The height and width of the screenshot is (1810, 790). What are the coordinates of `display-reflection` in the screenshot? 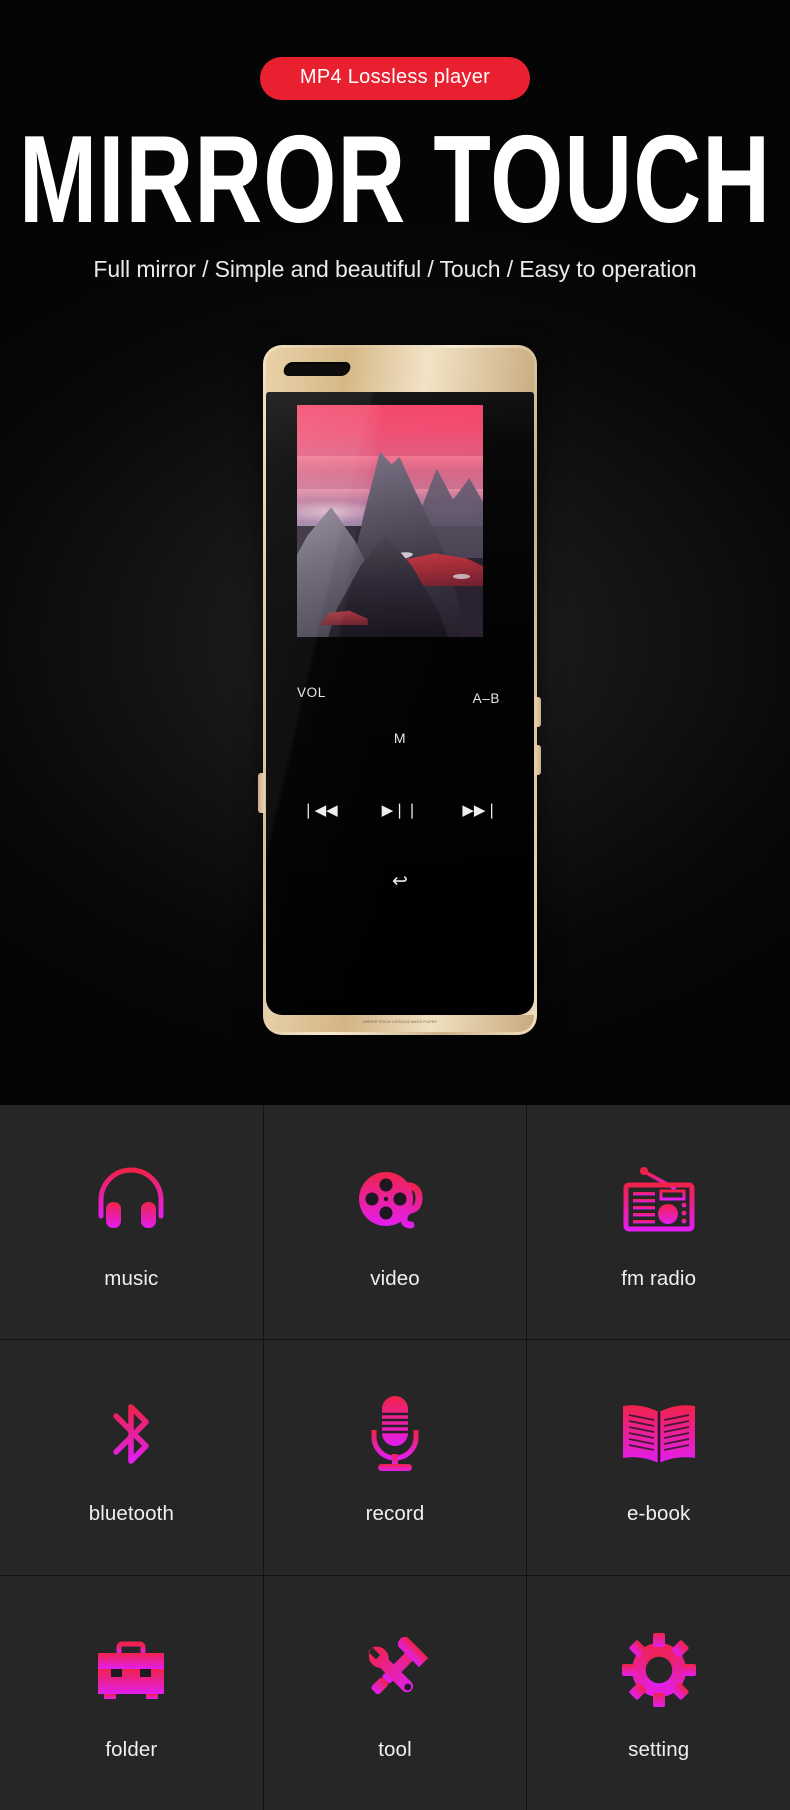 It's located at (362, 521).